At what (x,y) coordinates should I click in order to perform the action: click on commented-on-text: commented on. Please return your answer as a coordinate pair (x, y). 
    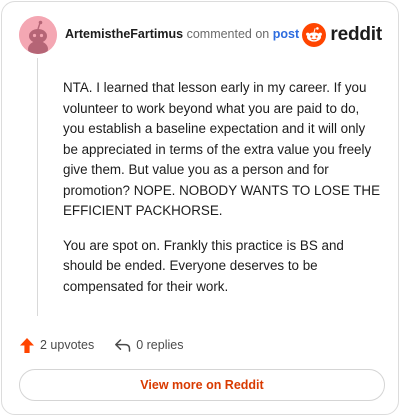
    Looking at the image, I should click on (228, 34).